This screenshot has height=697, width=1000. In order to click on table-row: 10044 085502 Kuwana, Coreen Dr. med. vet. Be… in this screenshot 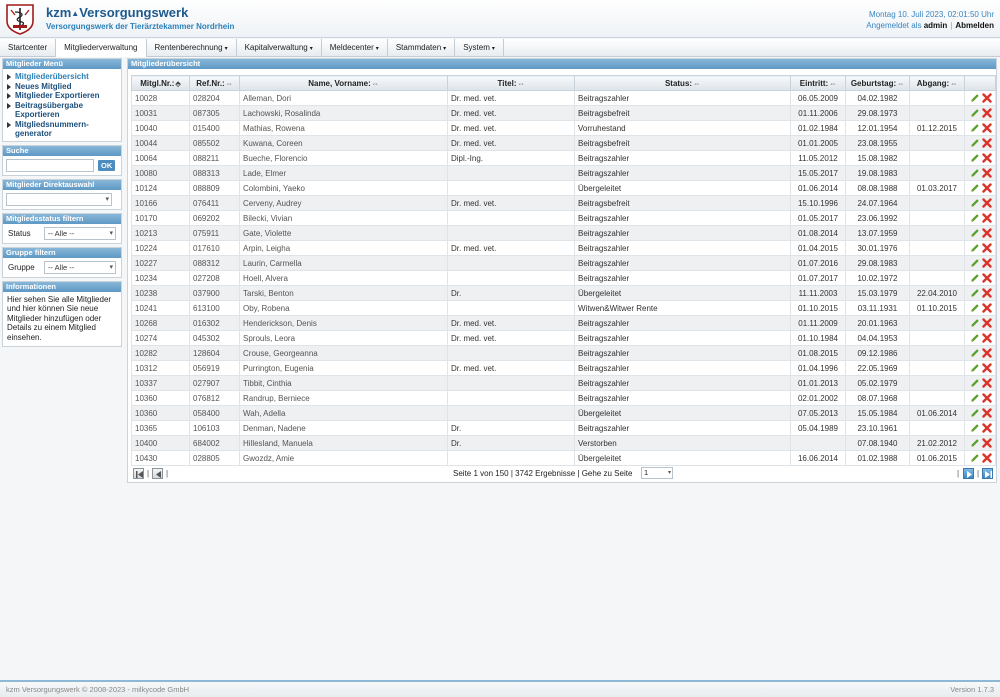, I will do `click(563, 143)`.